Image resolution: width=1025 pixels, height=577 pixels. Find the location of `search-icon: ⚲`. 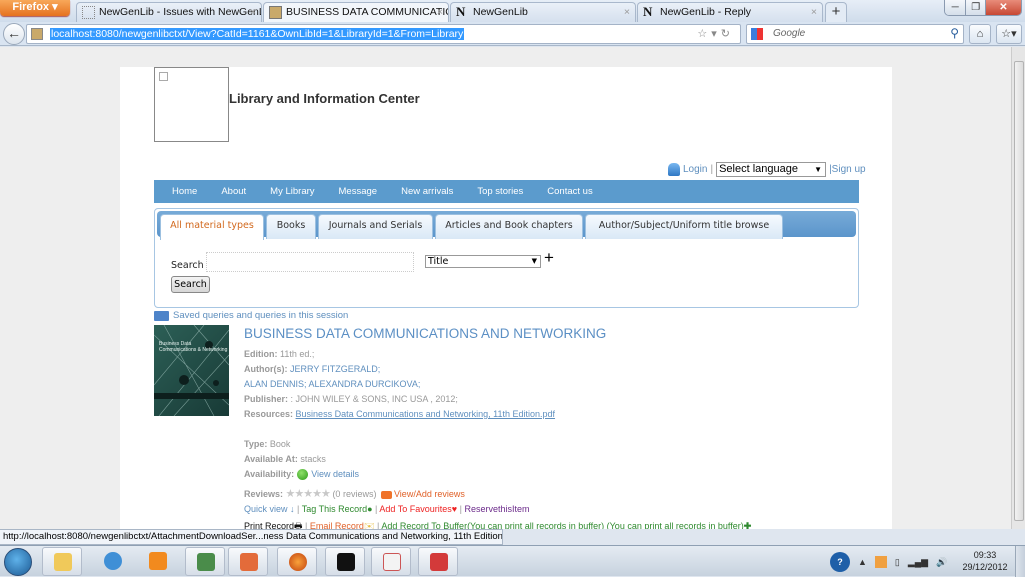

search-icon: ⚲ is located at coordinates (954, 33).